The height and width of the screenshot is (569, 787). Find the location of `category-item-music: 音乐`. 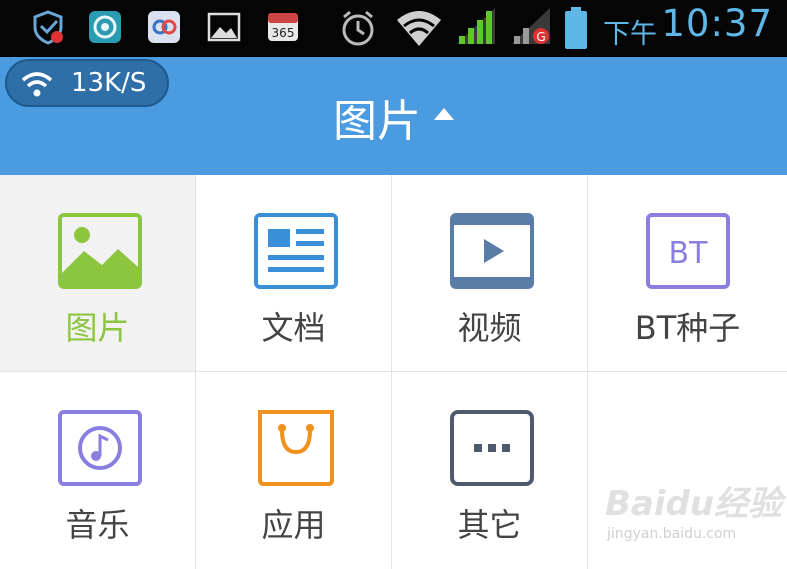

category-item-music: 音乐 is located at coordinates (98, 470).